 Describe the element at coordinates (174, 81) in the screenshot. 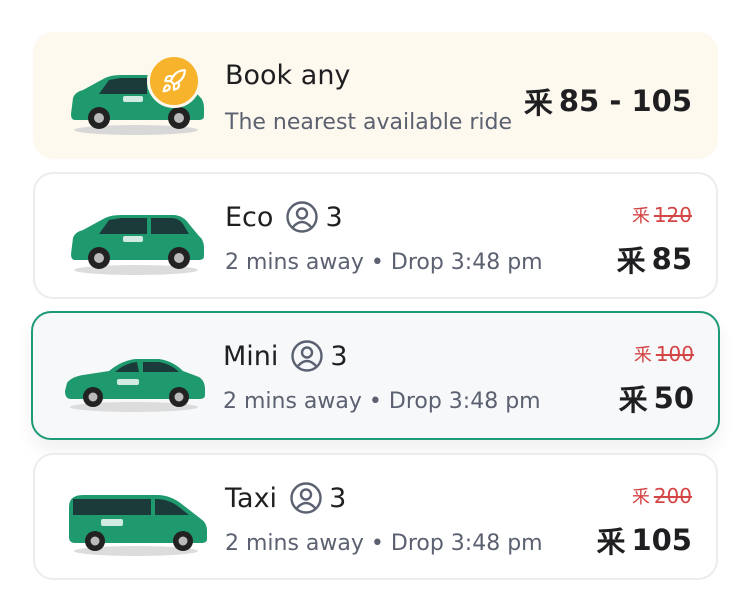

I see `rocket-icon` at that location.